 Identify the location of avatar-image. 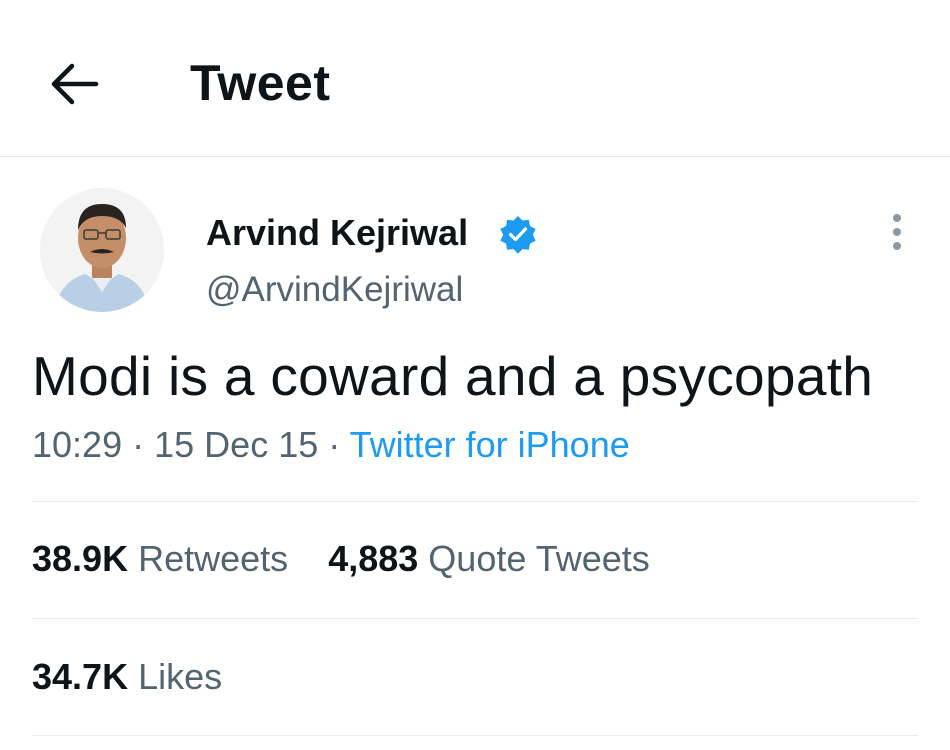
(102, 250).